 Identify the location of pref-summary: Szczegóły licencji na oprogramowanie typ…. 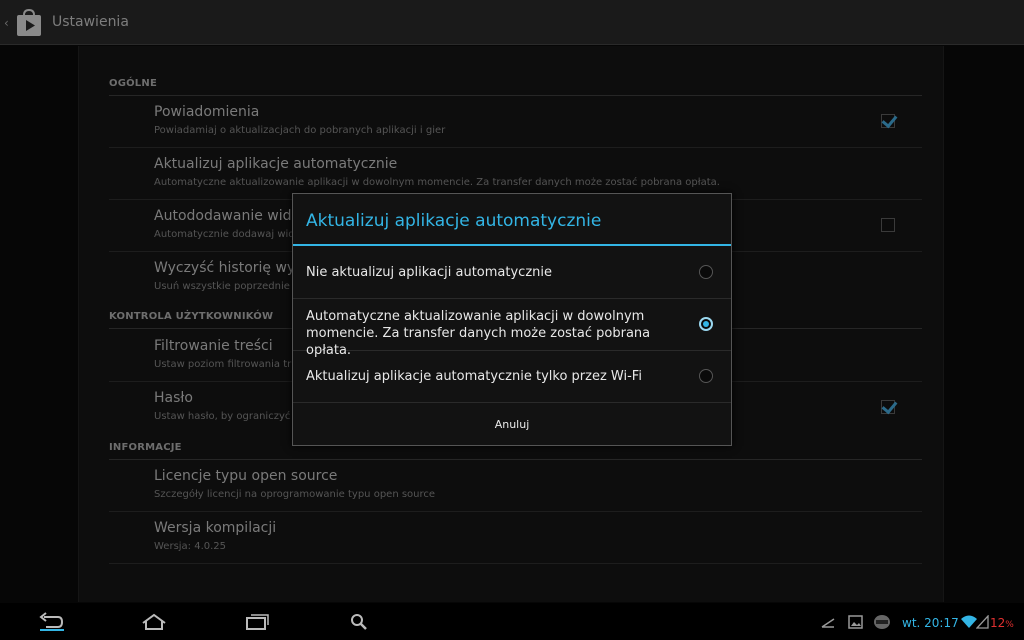
(295, 494).